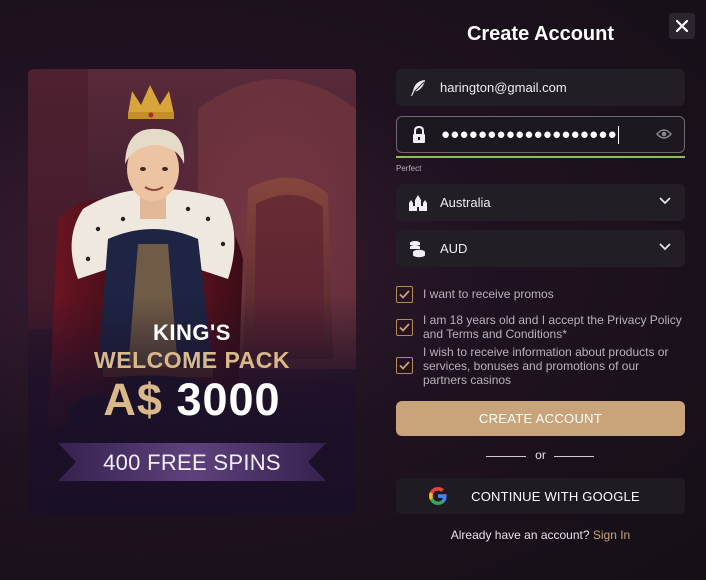 This screenshot has height=580, width=706. I want to click on eye-icon, so click(664, 134).